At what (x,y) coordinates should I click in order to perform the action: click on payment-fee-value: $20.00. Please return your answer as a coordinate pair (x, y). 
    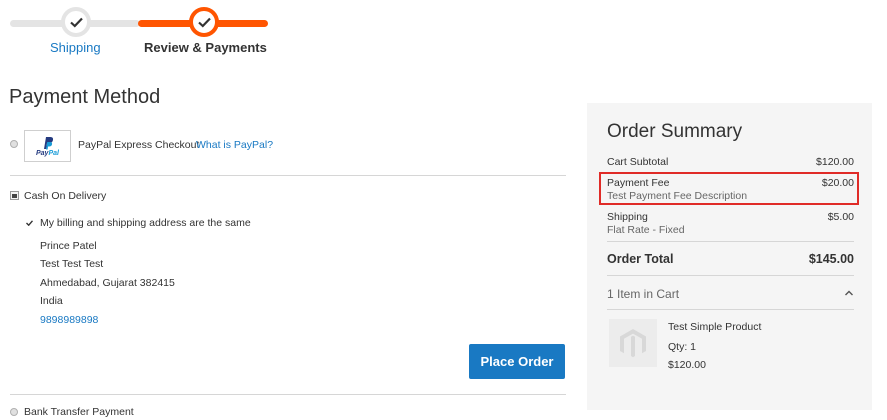
    Looking at the image, I should click on (837, 183).